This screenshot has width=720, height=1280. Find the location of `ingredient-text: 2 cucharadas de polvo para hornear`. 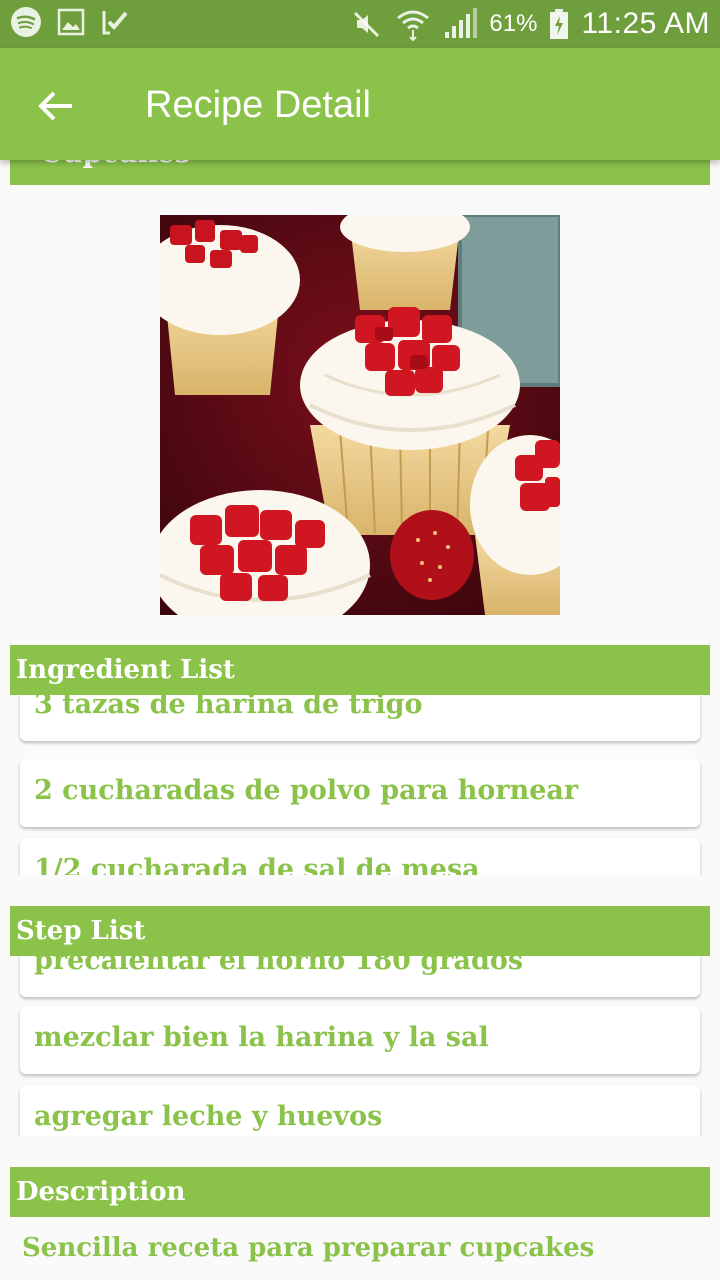

ingredient-text: 2 cucharadas de polvo para hornear is located at coordinates (306, 790).